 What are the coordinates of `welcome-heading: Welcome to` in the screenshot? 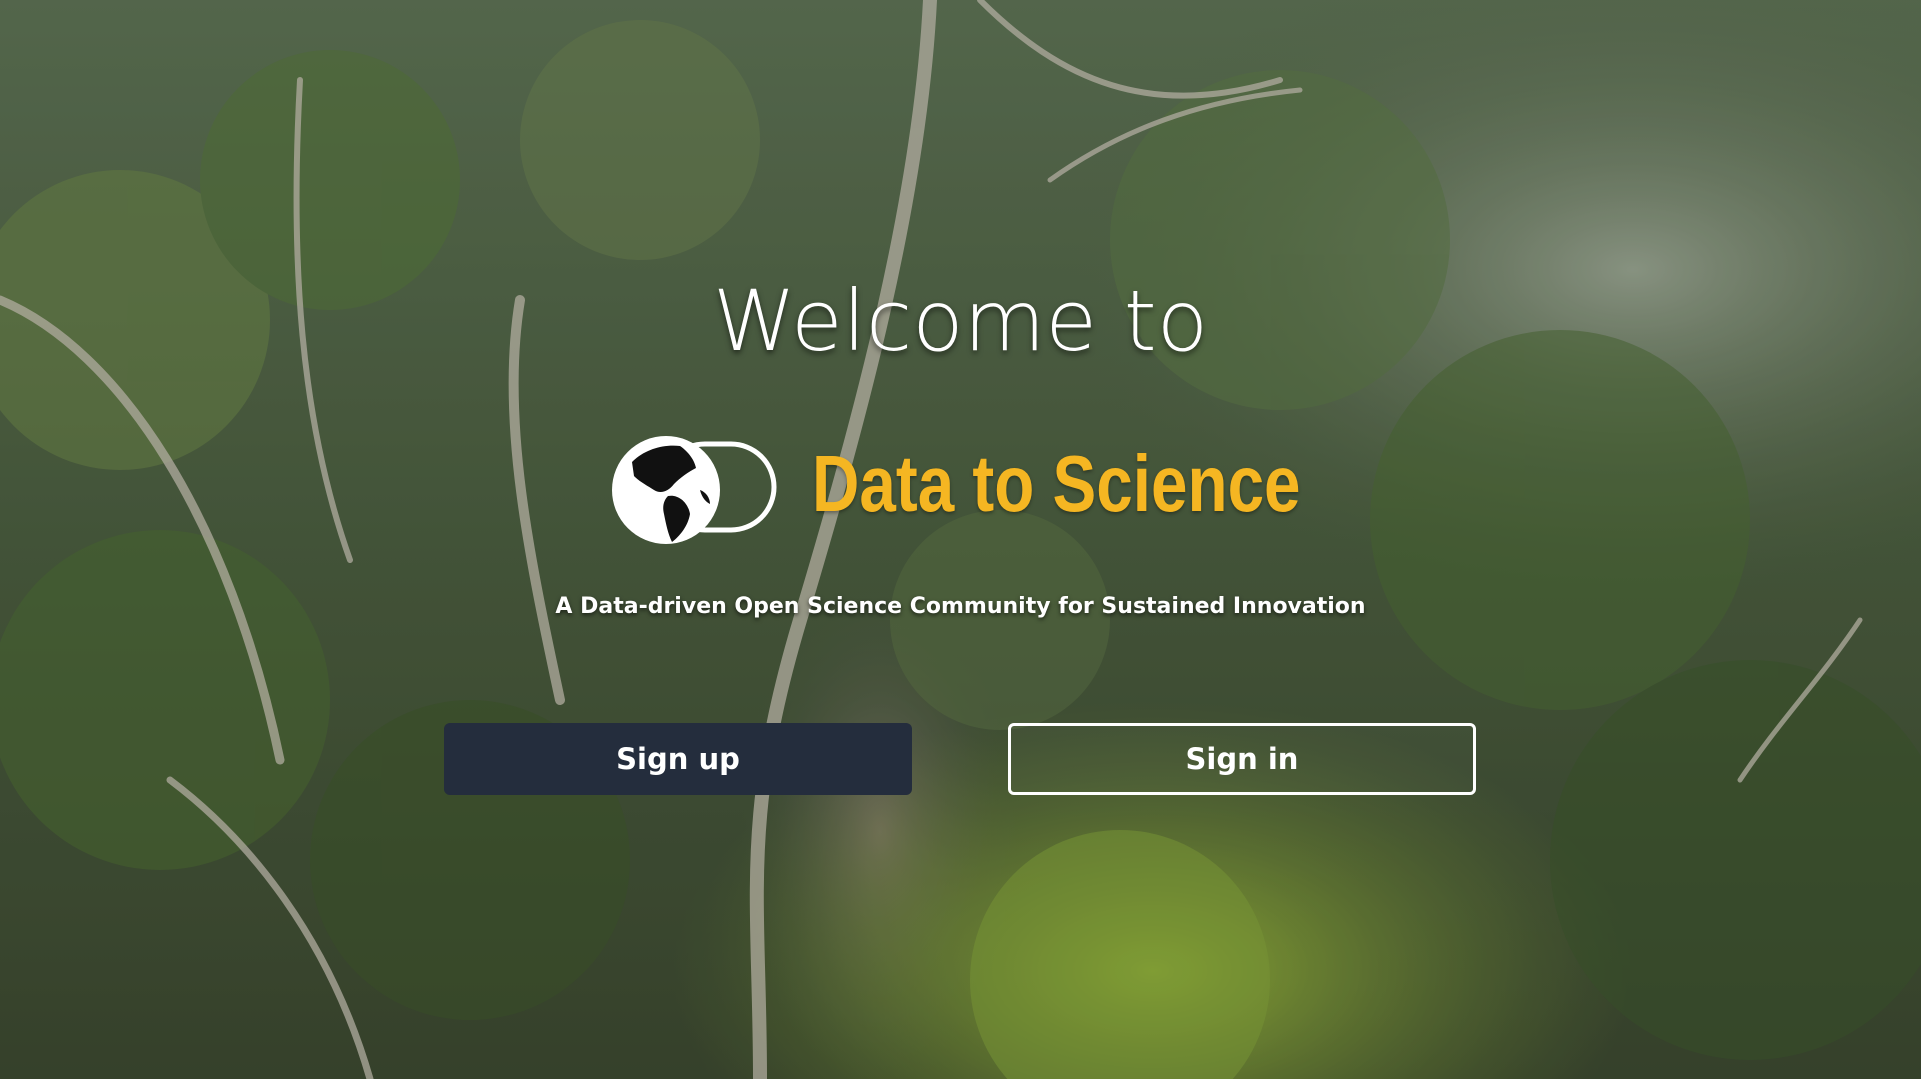 It's located at (960, 321).